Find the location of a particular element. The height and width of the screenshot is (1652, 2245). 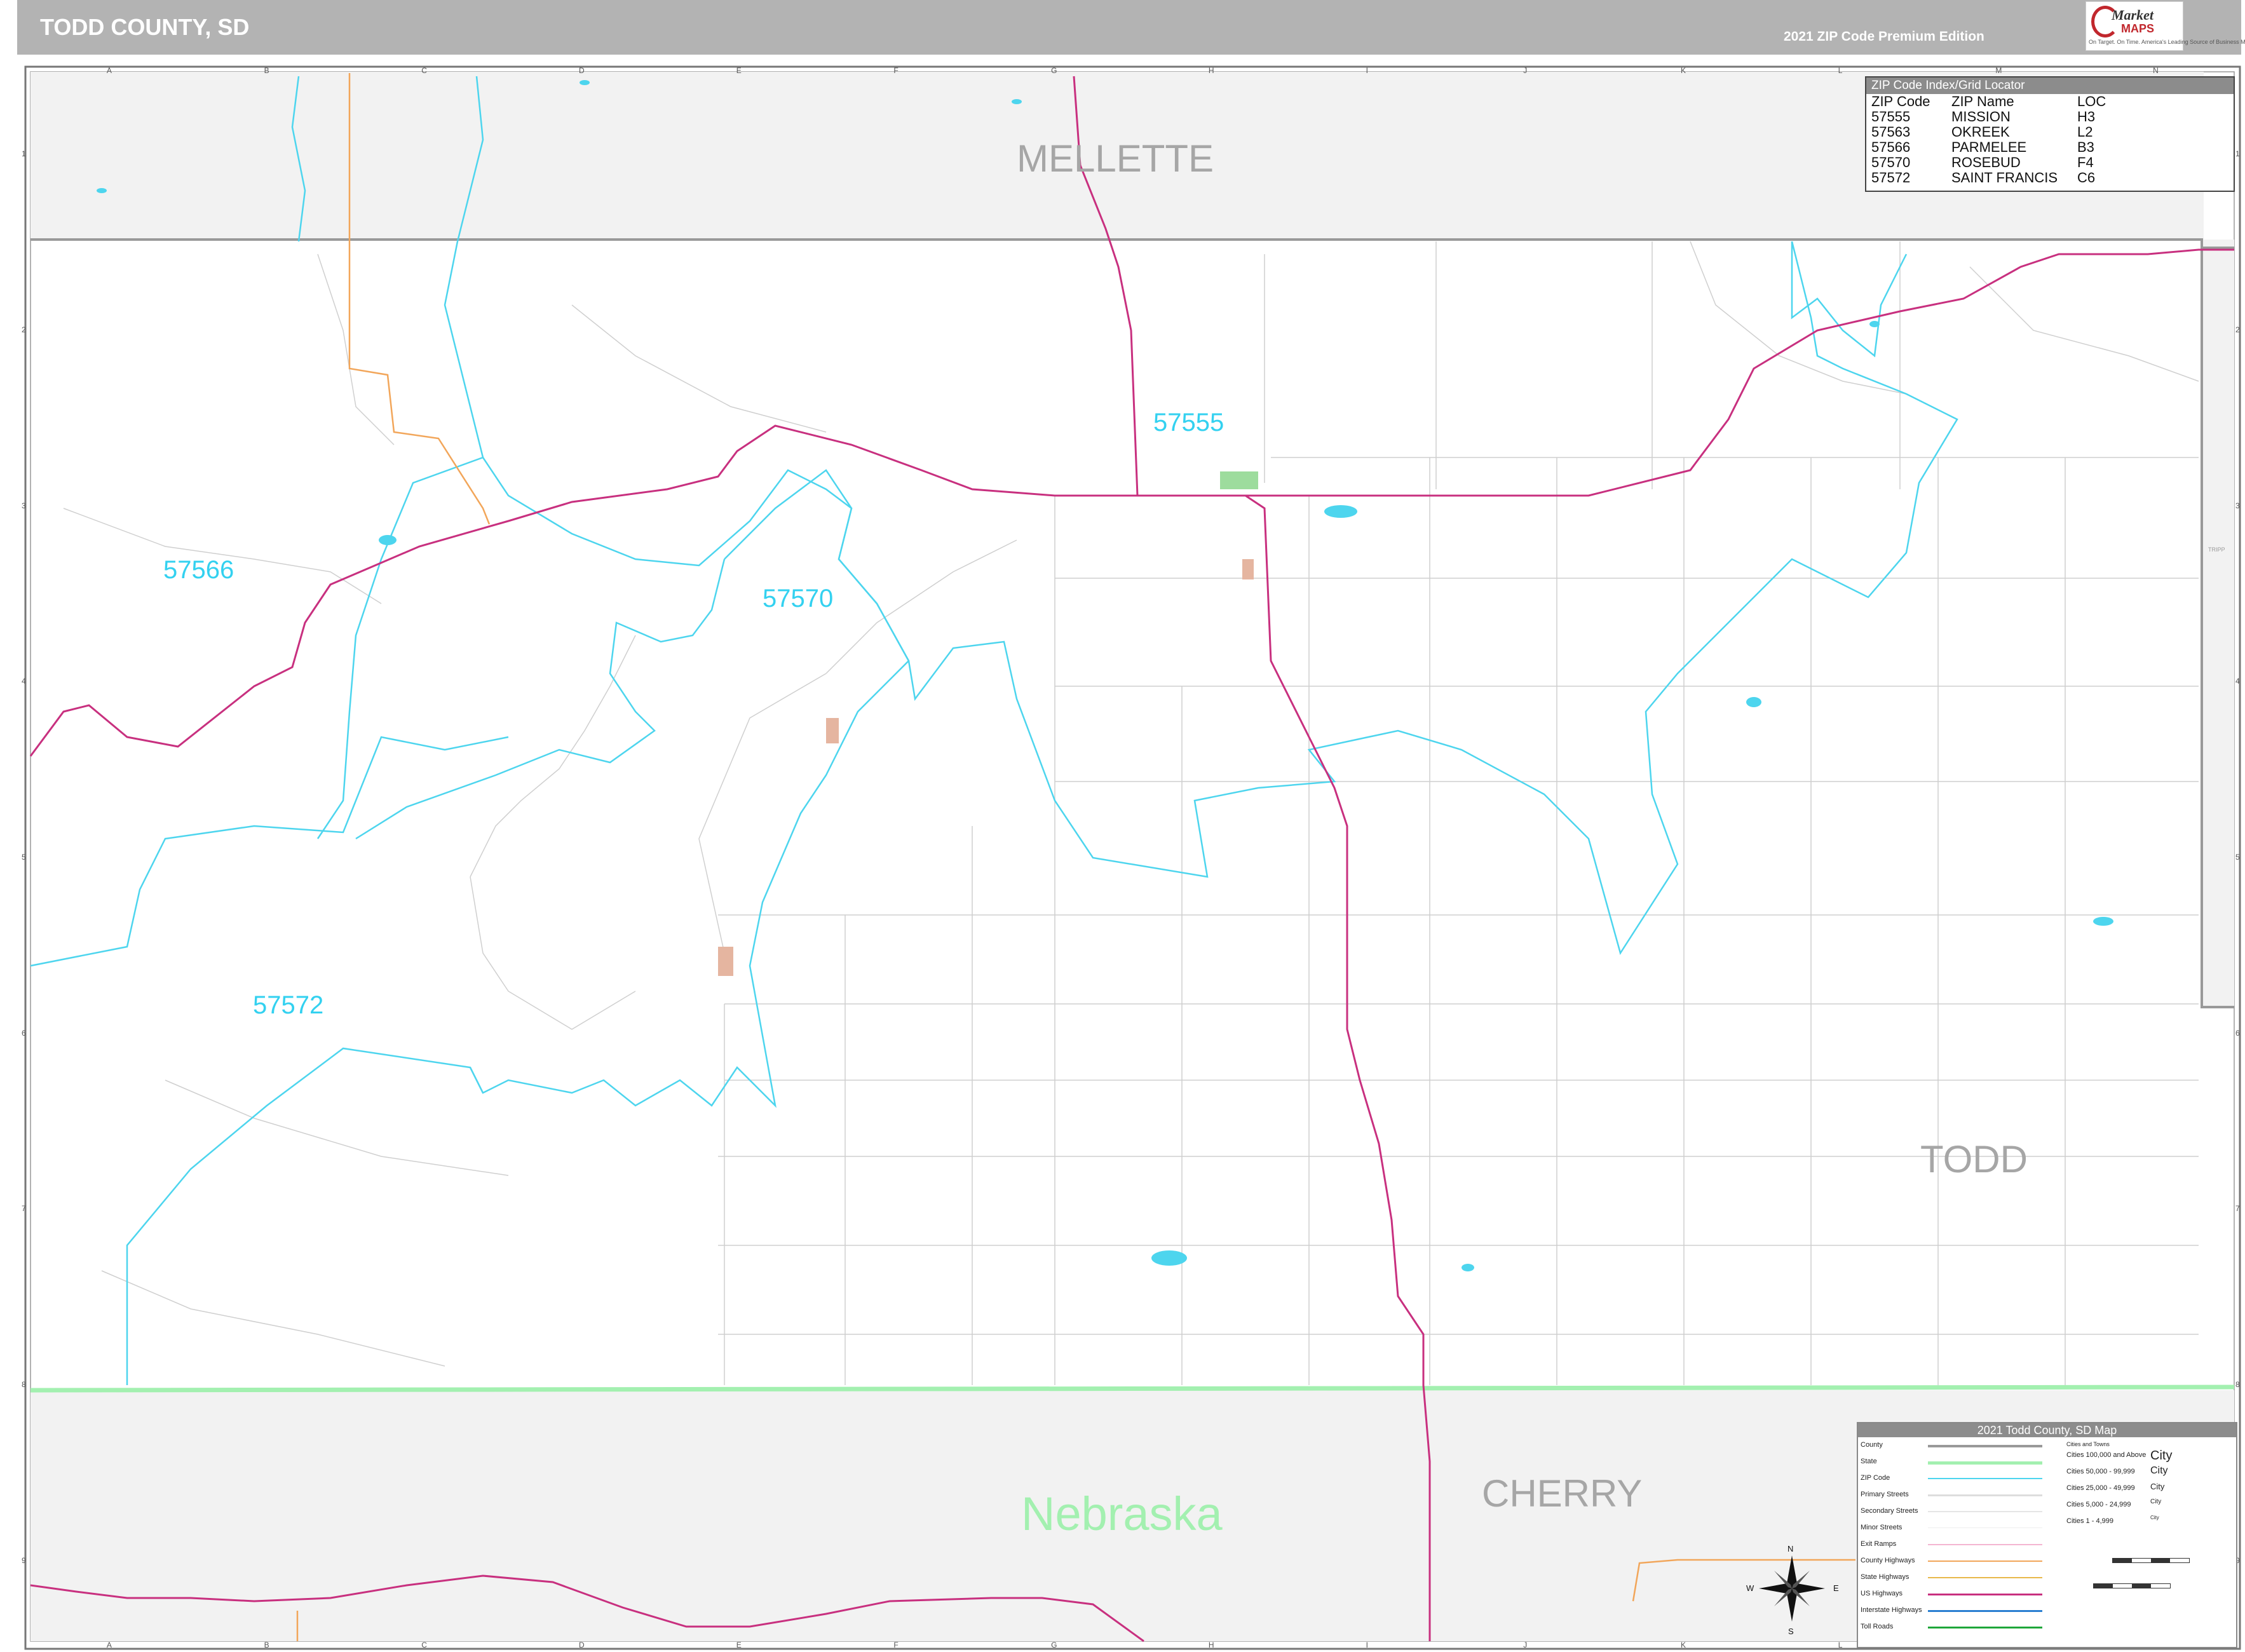

grid-column-label: I is located at coordinates (1367, 1645).